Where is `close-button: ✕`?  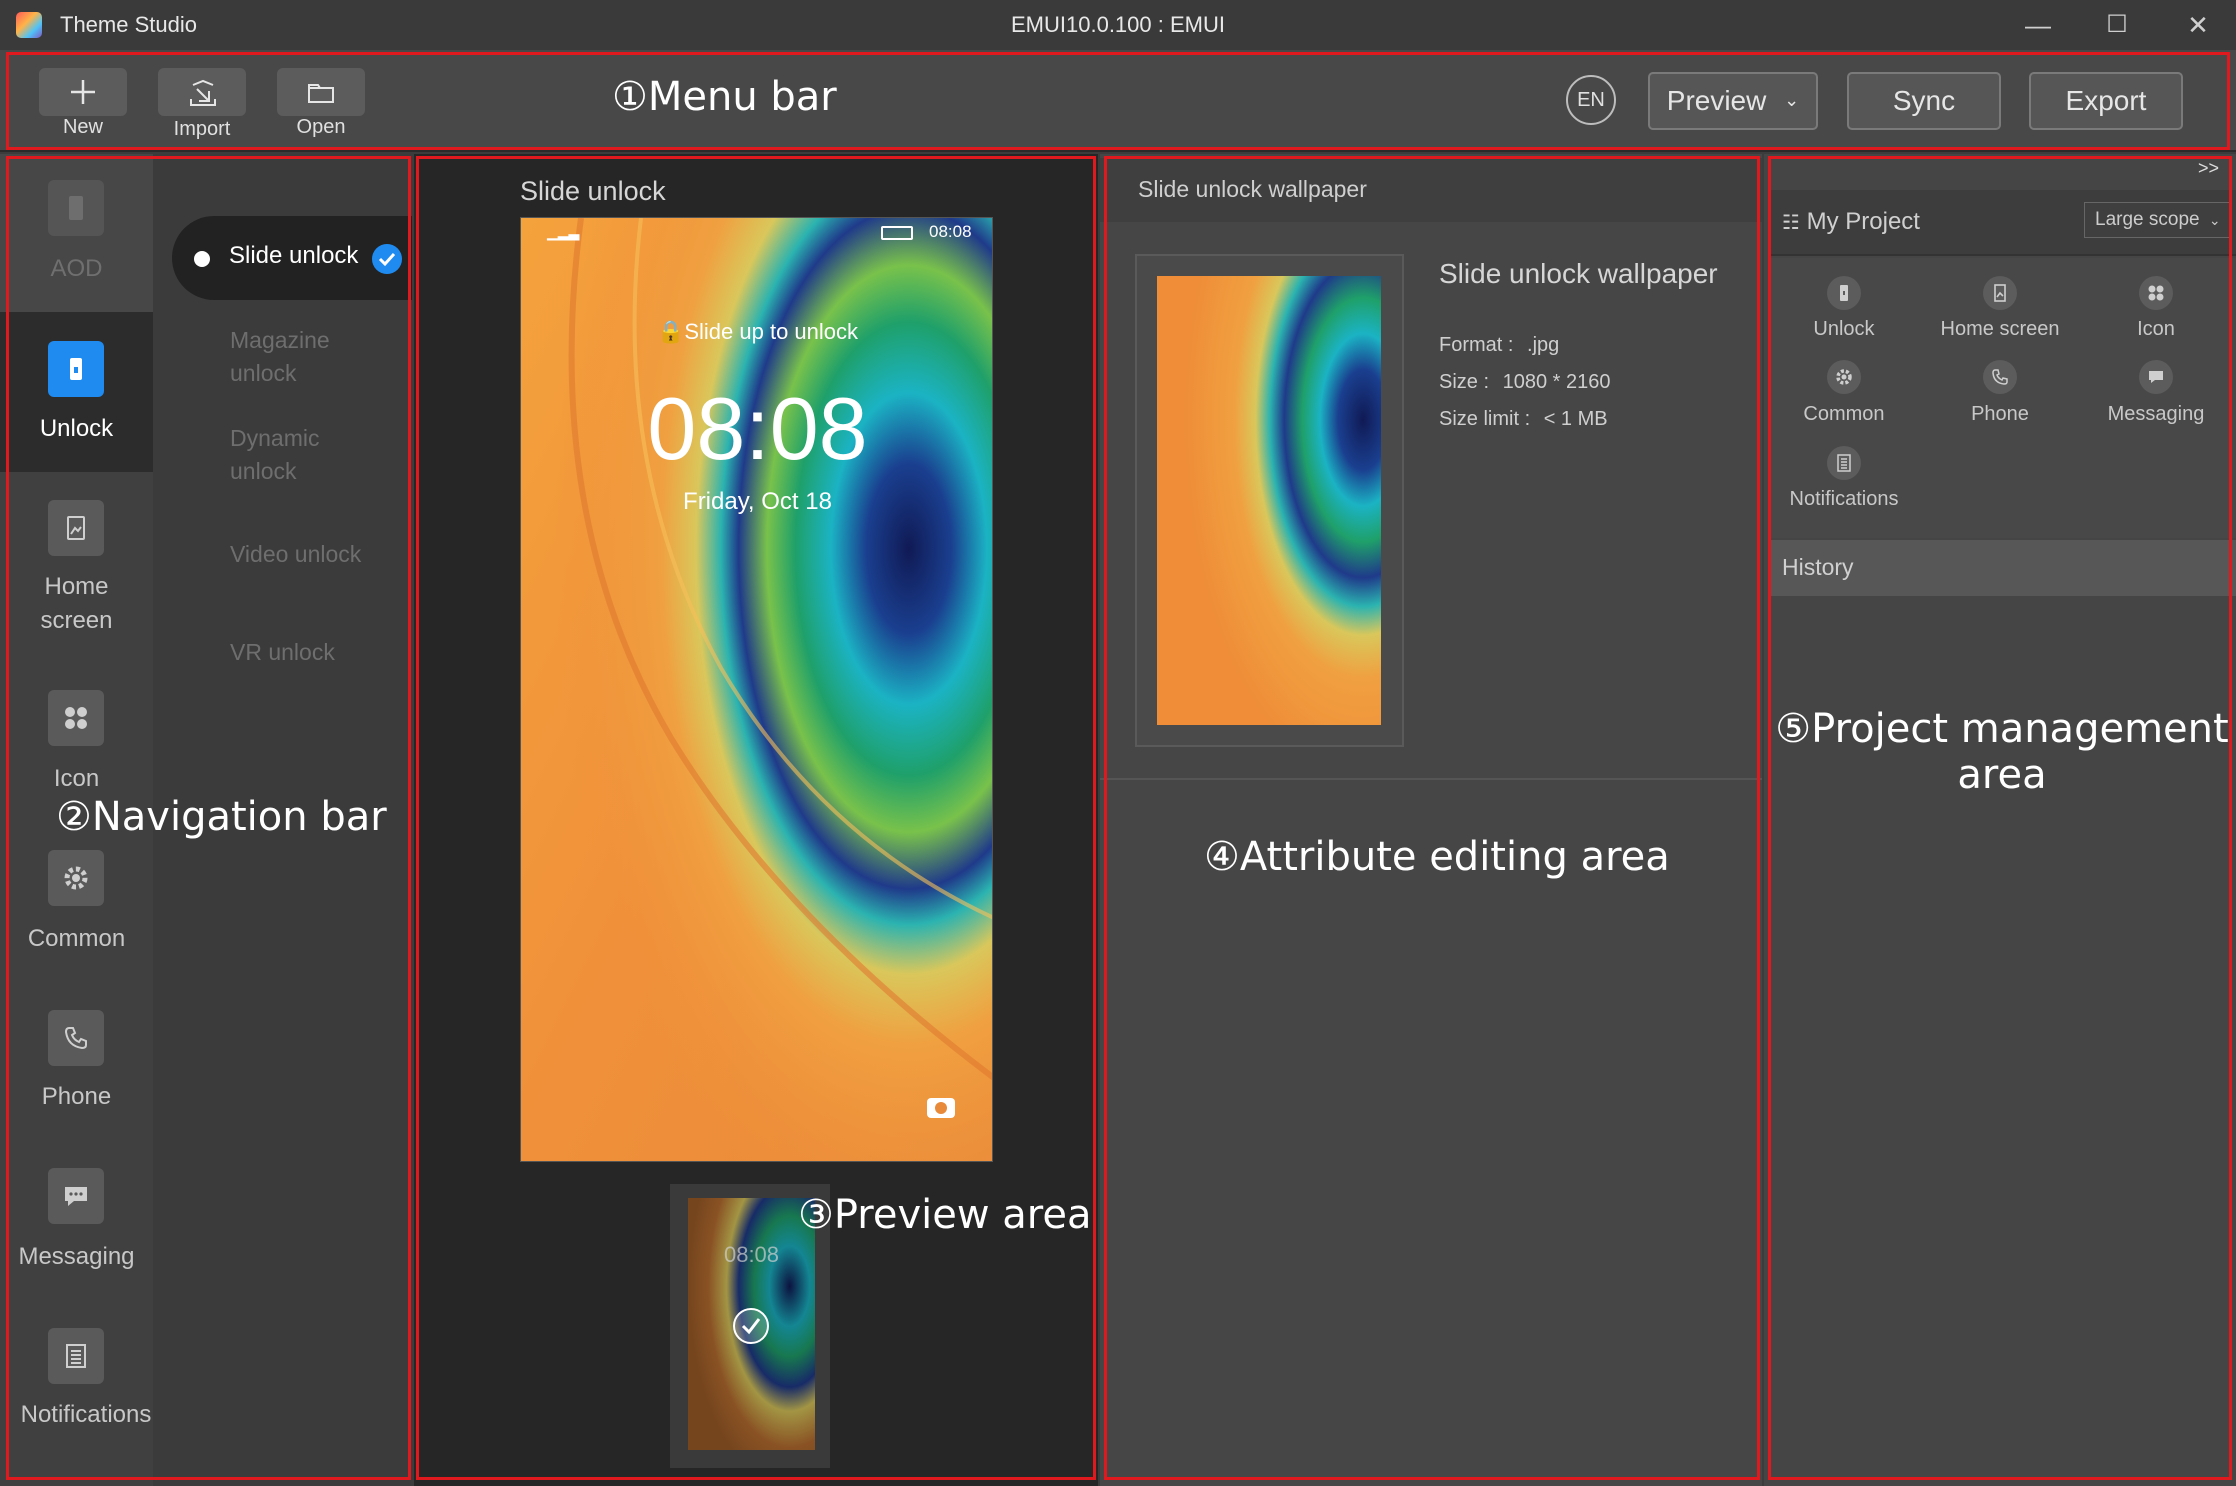
close-button: ✕ is located at coordinates (2198, 25).